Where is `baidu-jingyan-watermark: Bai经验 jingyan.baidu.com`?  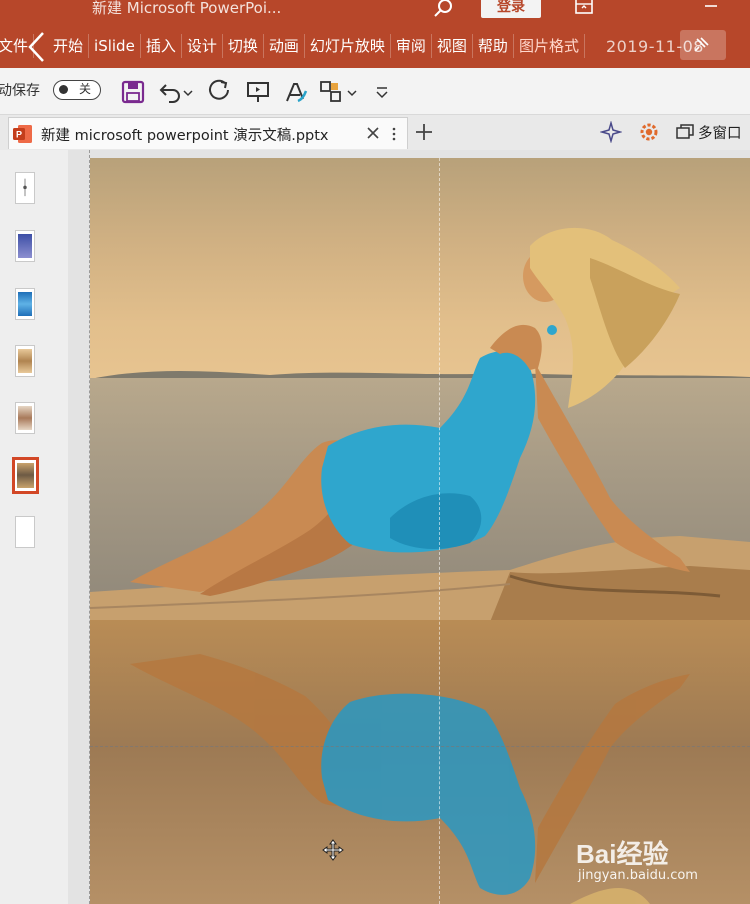 baidu-jingyan-watermark: Bai经验 jingyan.baidu.com is located at coordinates (661, 857).